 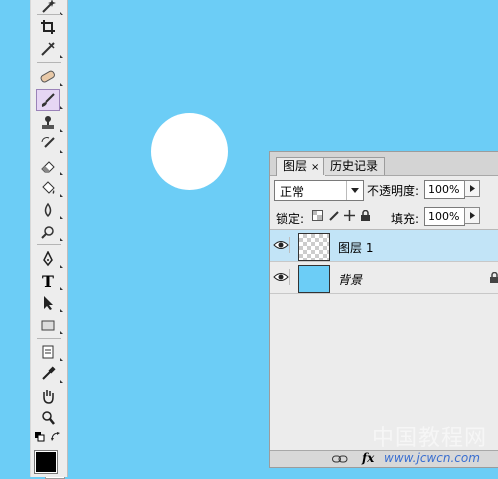 I want to click on pen-icon, so click(x=50, y=259).